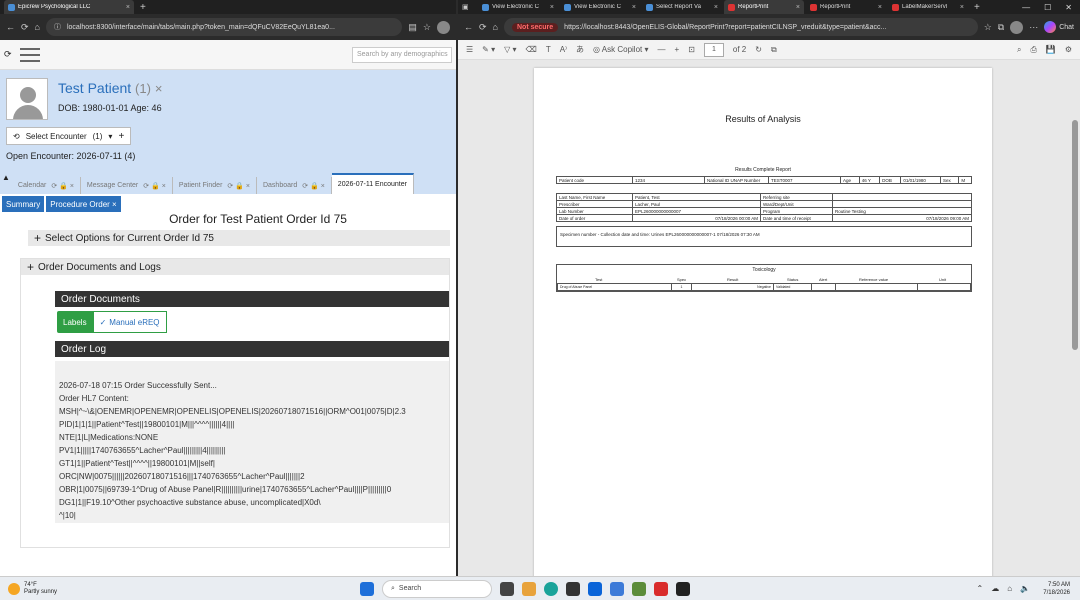 The width and height of the screenshot is (1080, 600). What do you see at coordinates (1051, 49) in the screenshot?
I see `save-icon: 💾` at bounding box center [1051, 49].